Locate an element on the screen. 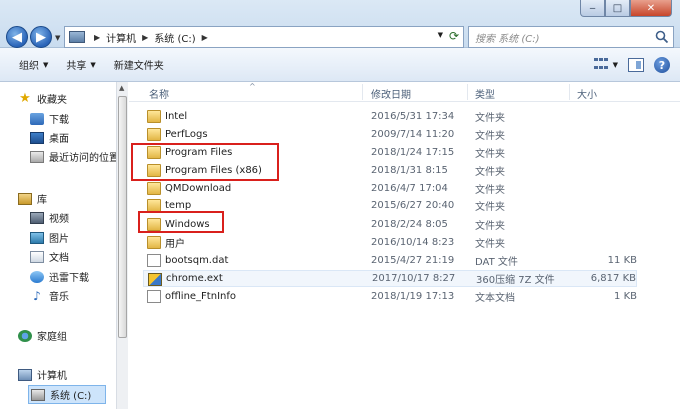 The height and width of the screenshot is (409, 680). highlight-program-files is located at coordinates (205, 162).